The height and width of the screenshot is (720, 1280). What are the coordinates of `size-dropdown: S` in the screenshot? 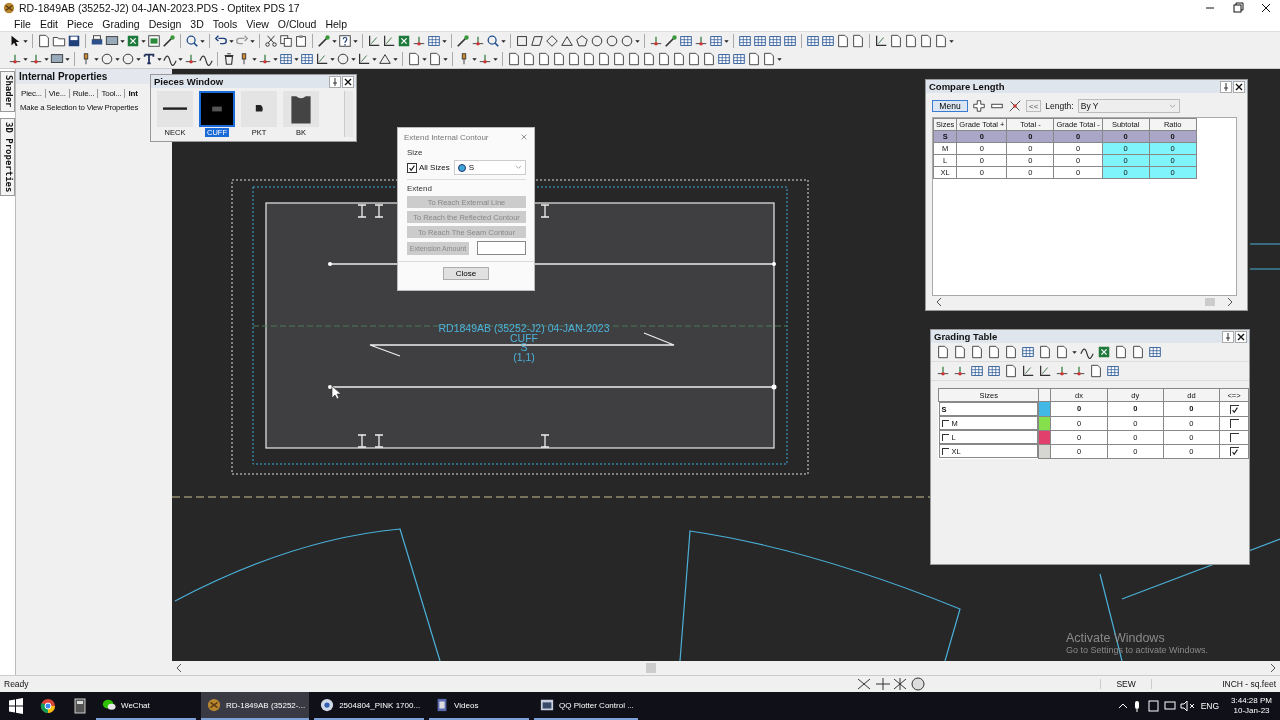 It's located at (489, 167).